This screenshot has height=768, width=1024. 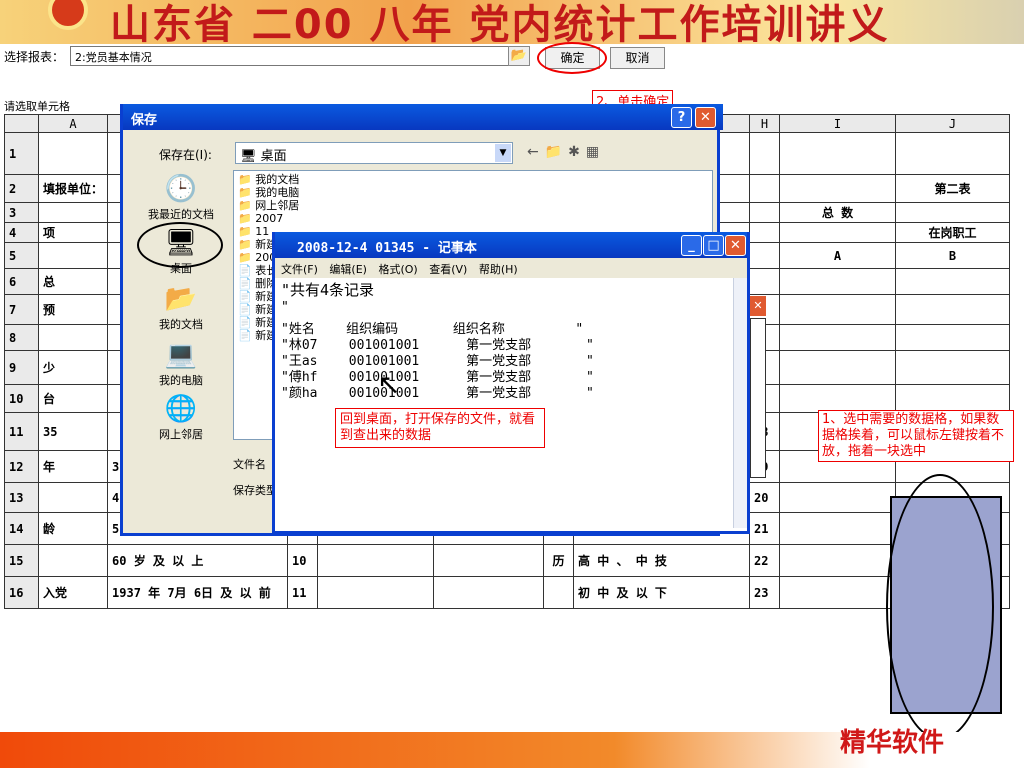 What do you see at coordinates (662, 592) in the screenshot?
I see `cell-g: 初 中 及 以 下` at bounding box center [662, 592].